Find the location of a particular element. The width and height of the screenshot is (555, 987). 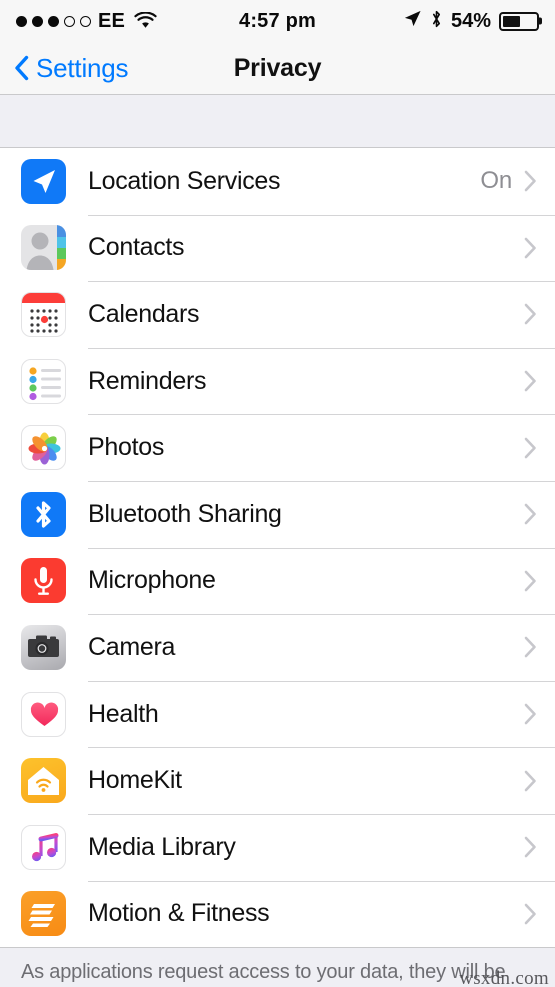

status-bar-left: EE is located at coordinates (86, 21).